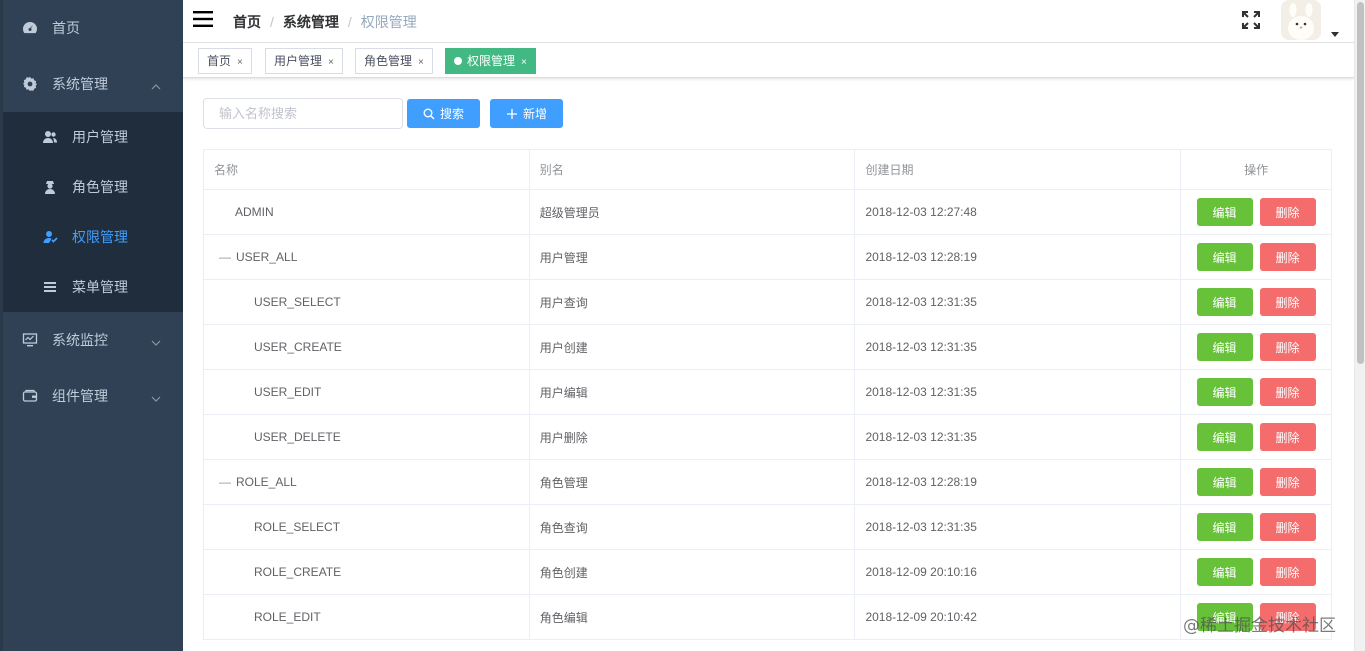  I want to click on scrollbar, so click(1359, 325).